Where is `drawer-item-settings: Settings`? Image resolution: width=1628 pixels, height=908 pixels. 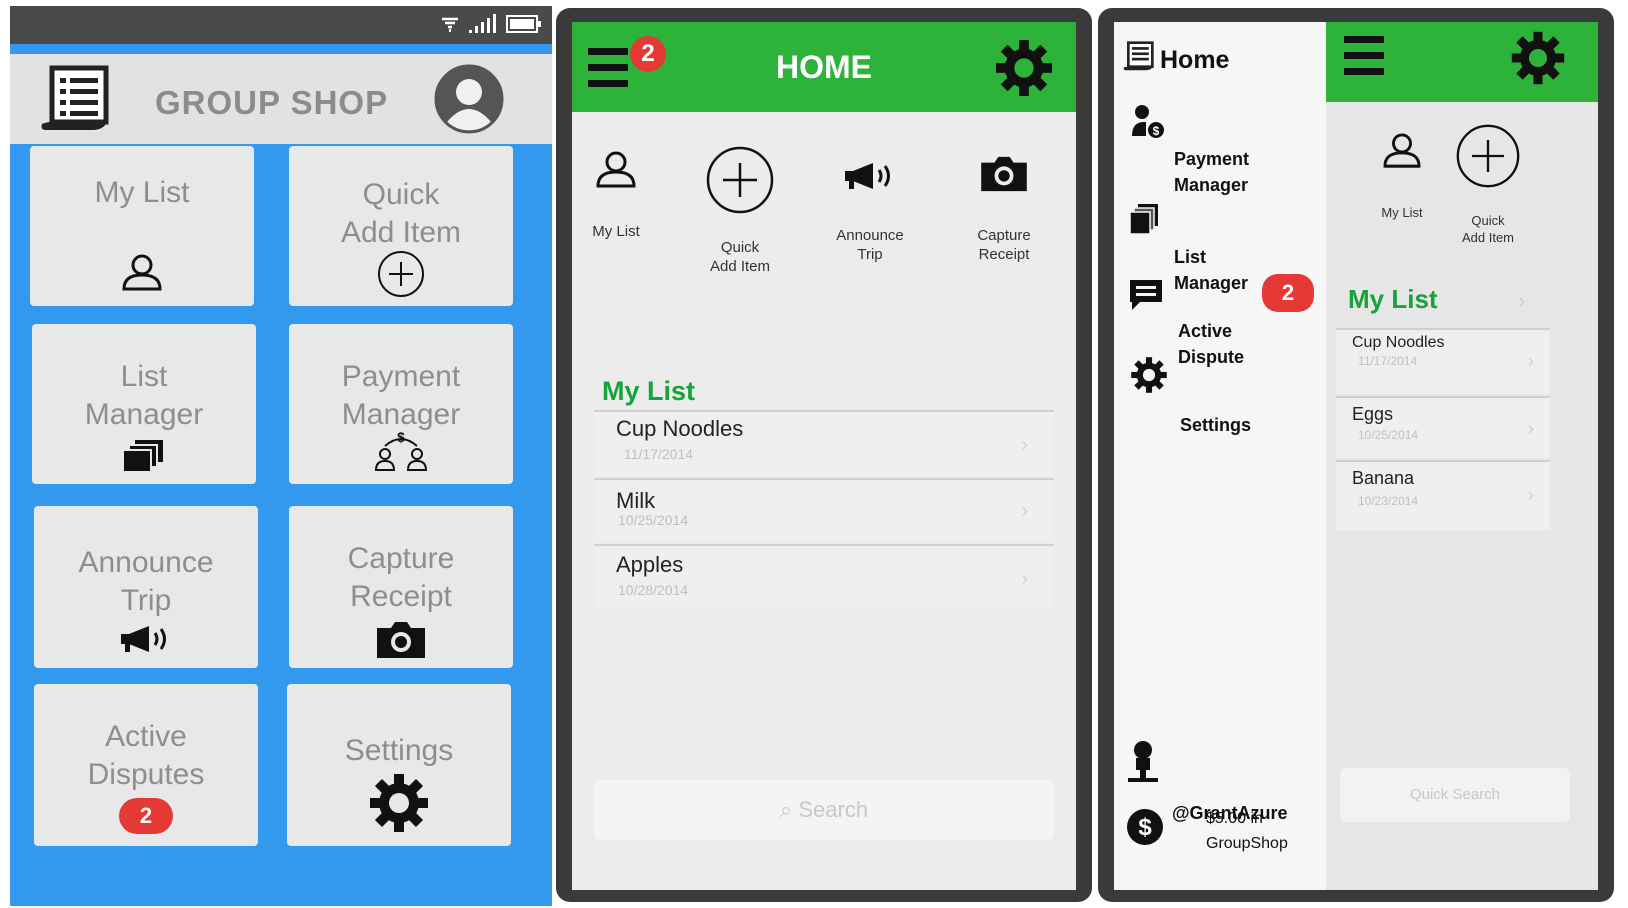 drawer-item-settings: Settings is located at coordinates (1220, 394).